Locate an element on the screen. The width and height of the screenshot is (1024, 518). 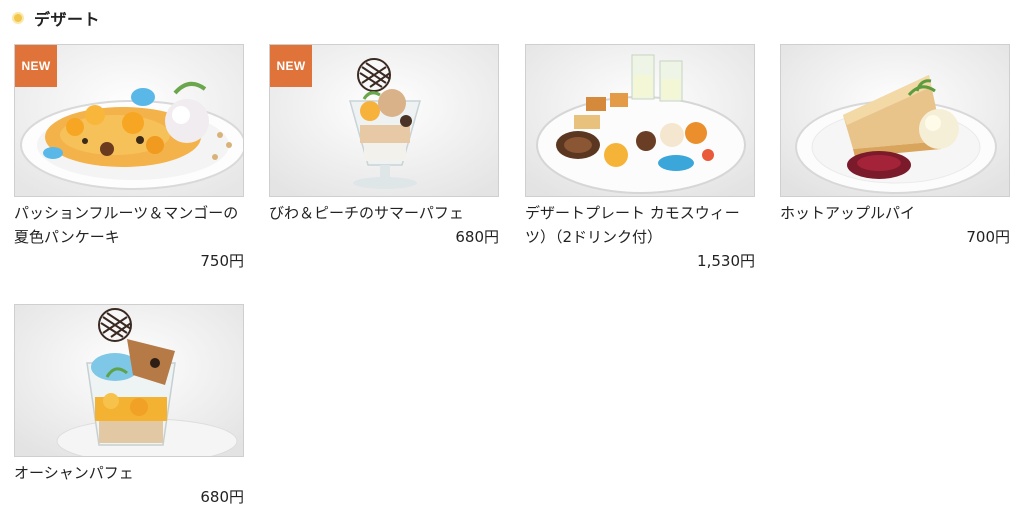
menu-item-name: パッションフルーツ＆マンゴーの夏色パンケーキ is located at coordinates (129, 225).